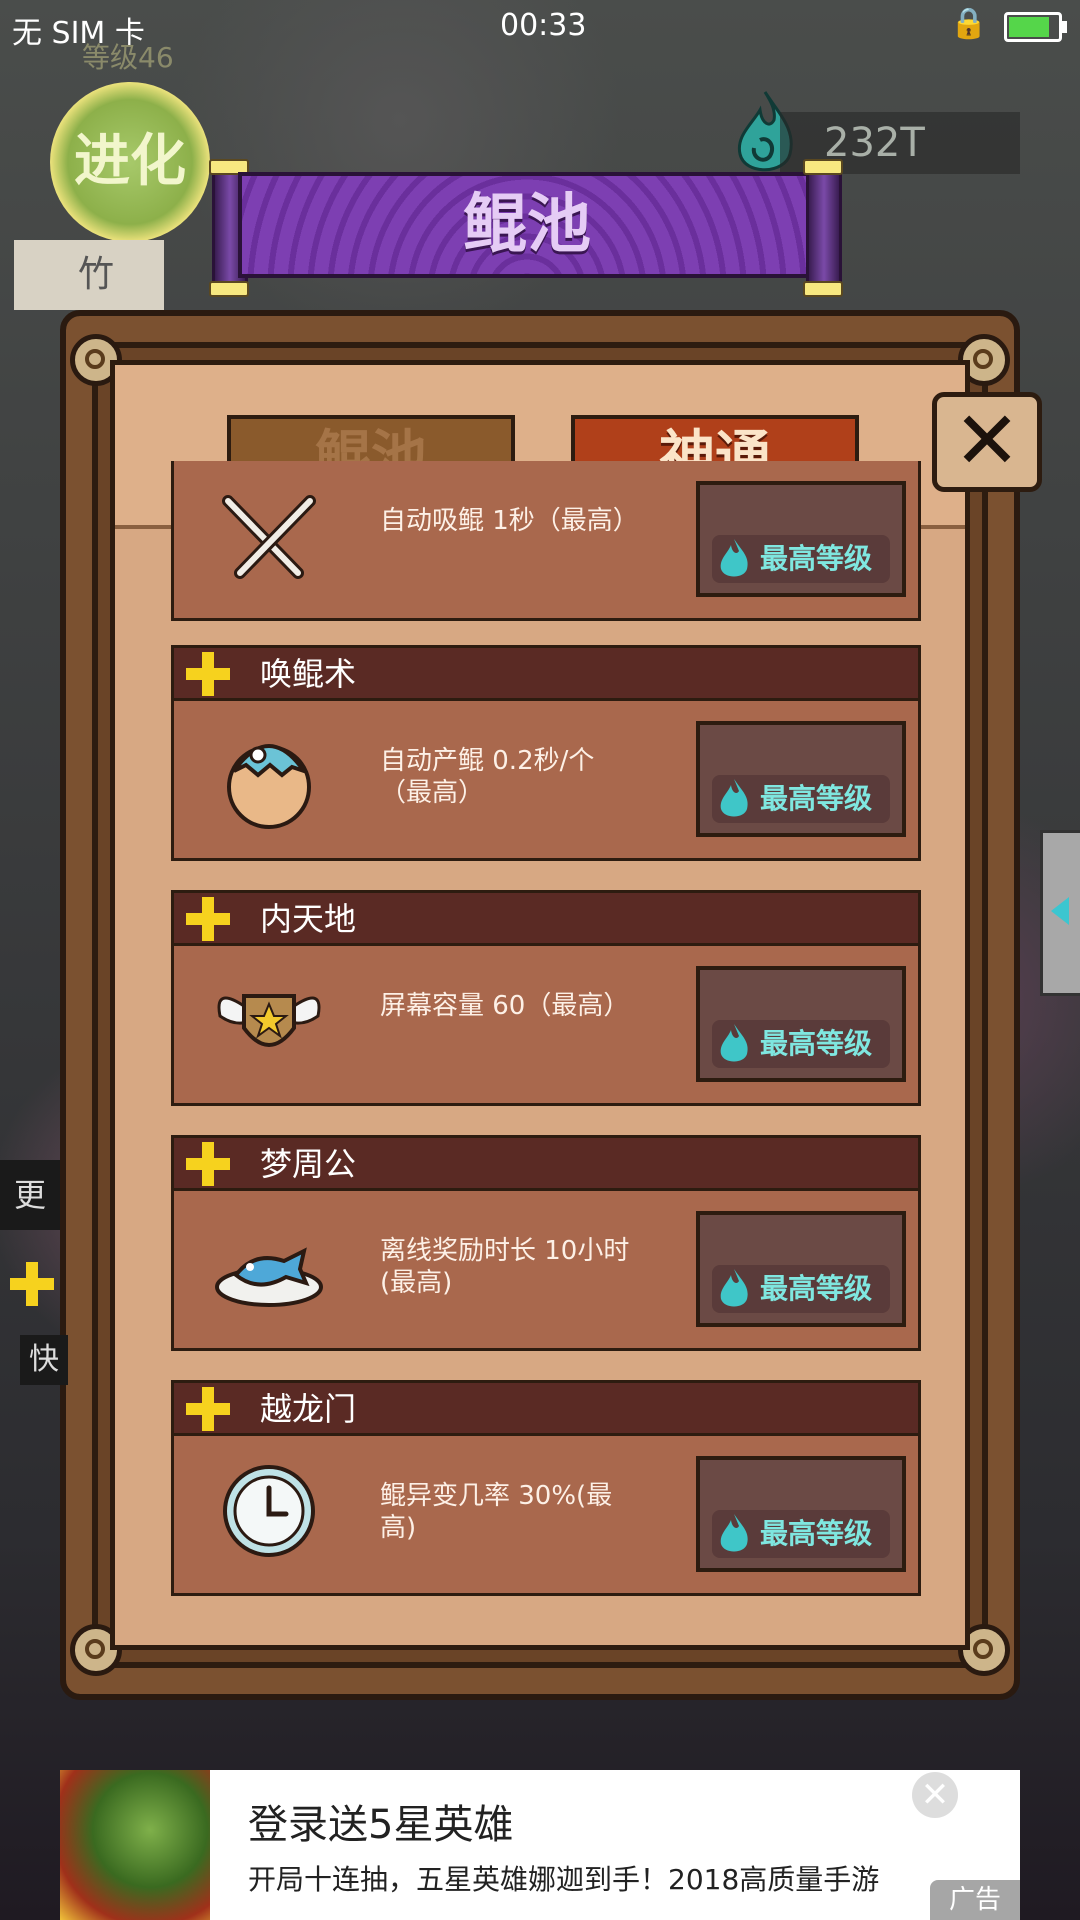  What do you see at coordinates (381, 1825) in the screenshot?
I see `ad-title: 登录送5星英雄` at bounding box center [381, 1825].